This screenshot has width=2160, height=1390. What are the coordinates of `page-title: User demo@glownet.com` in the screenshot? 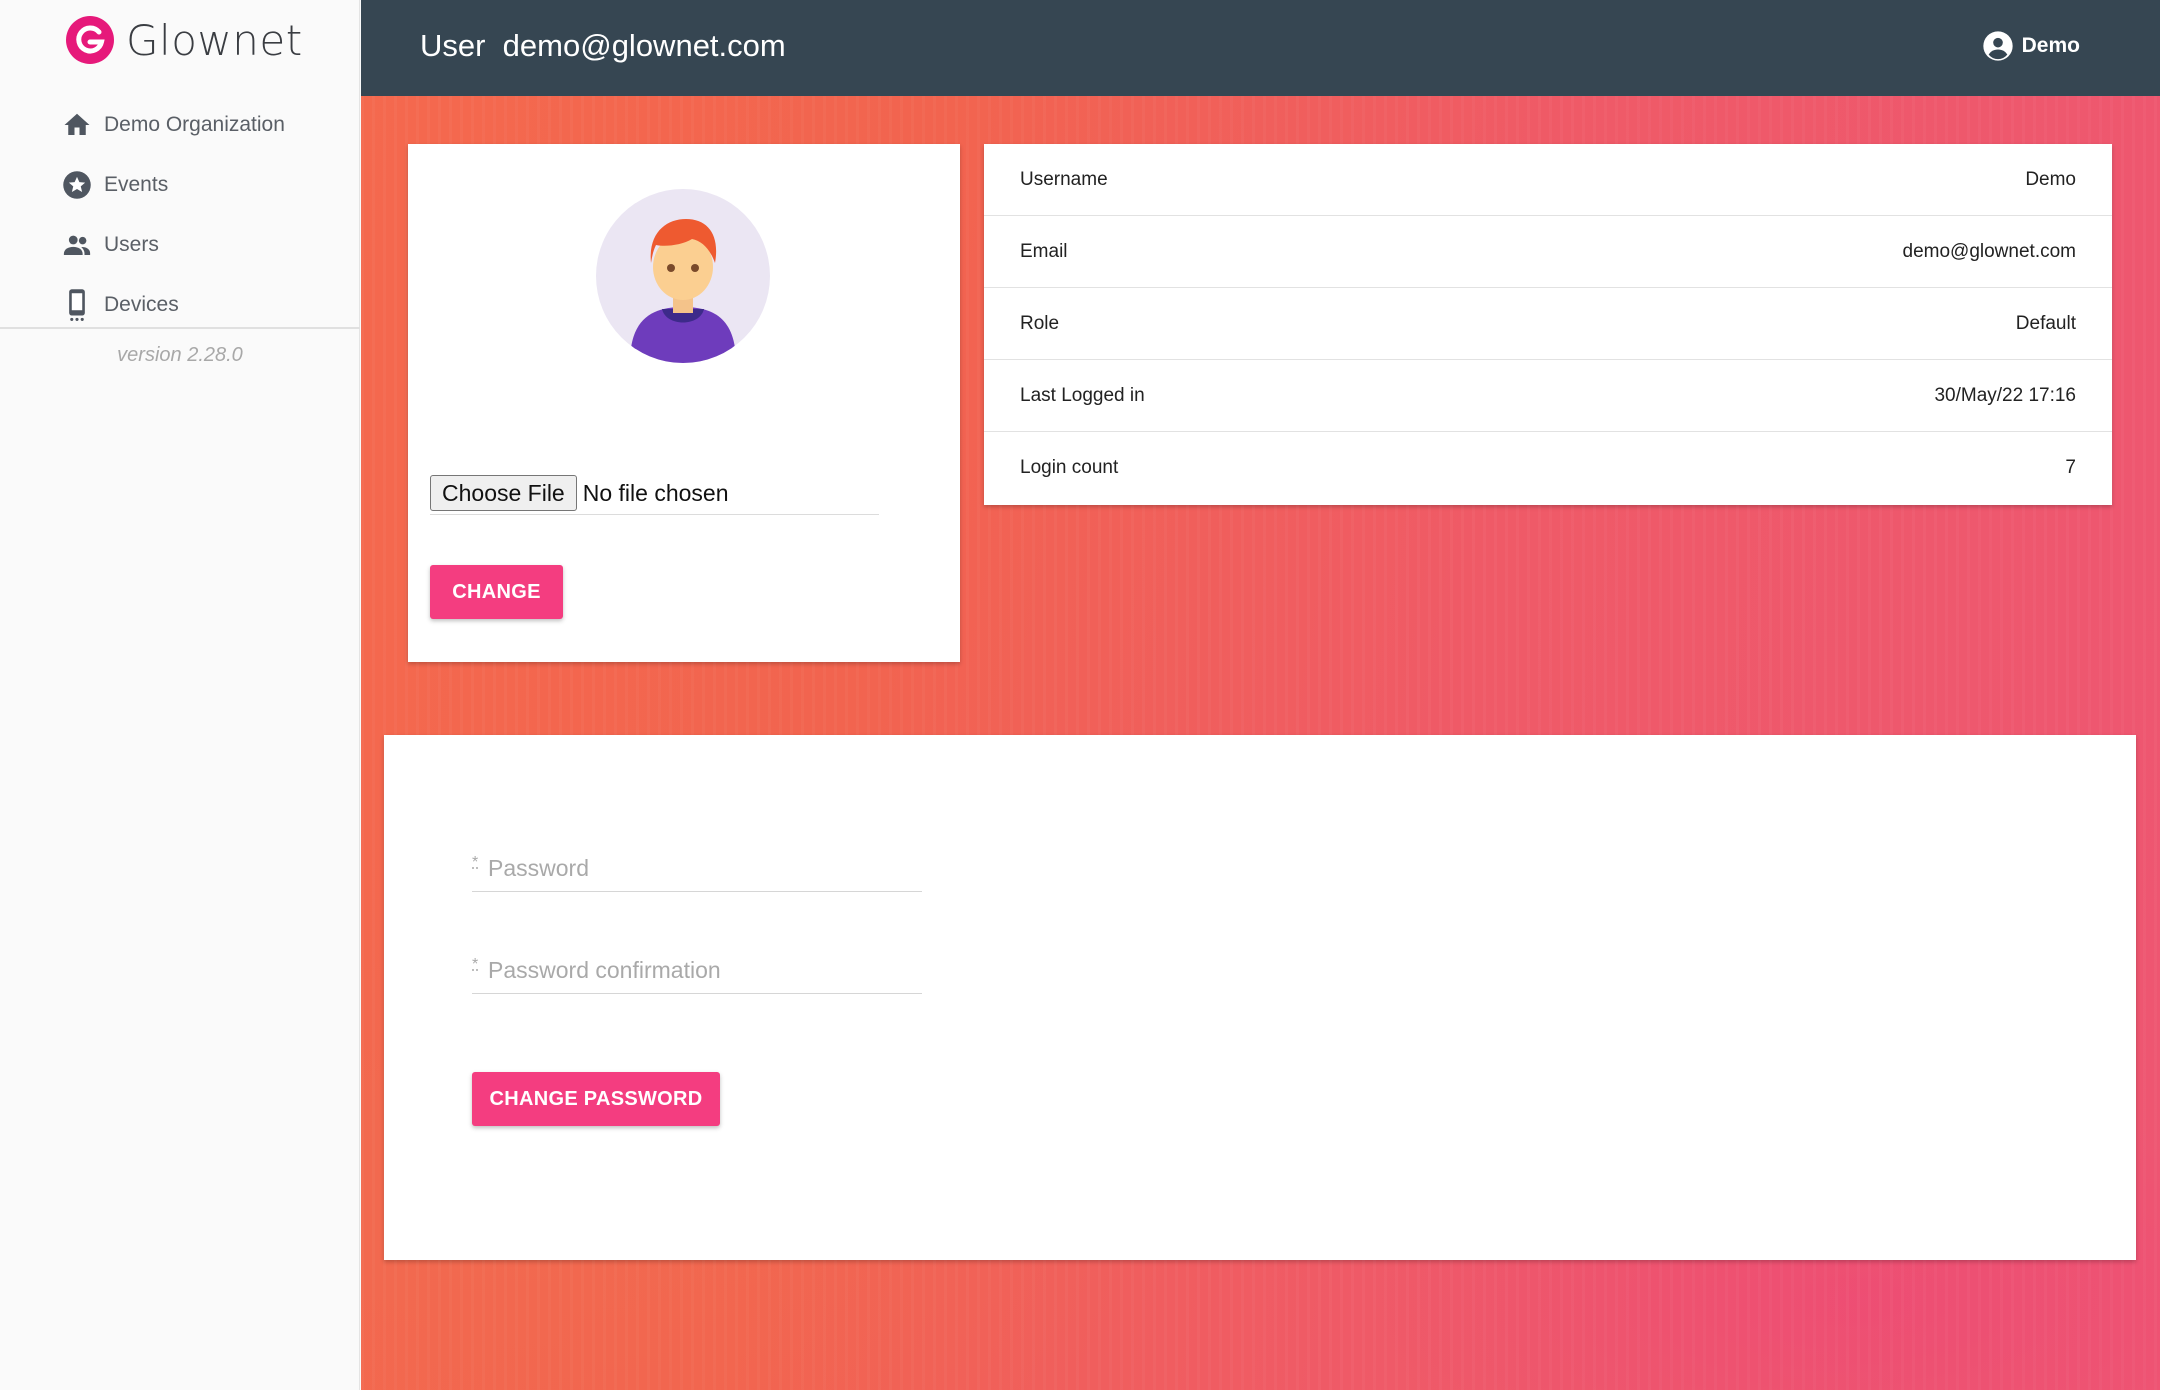 It's located at (603, 45).